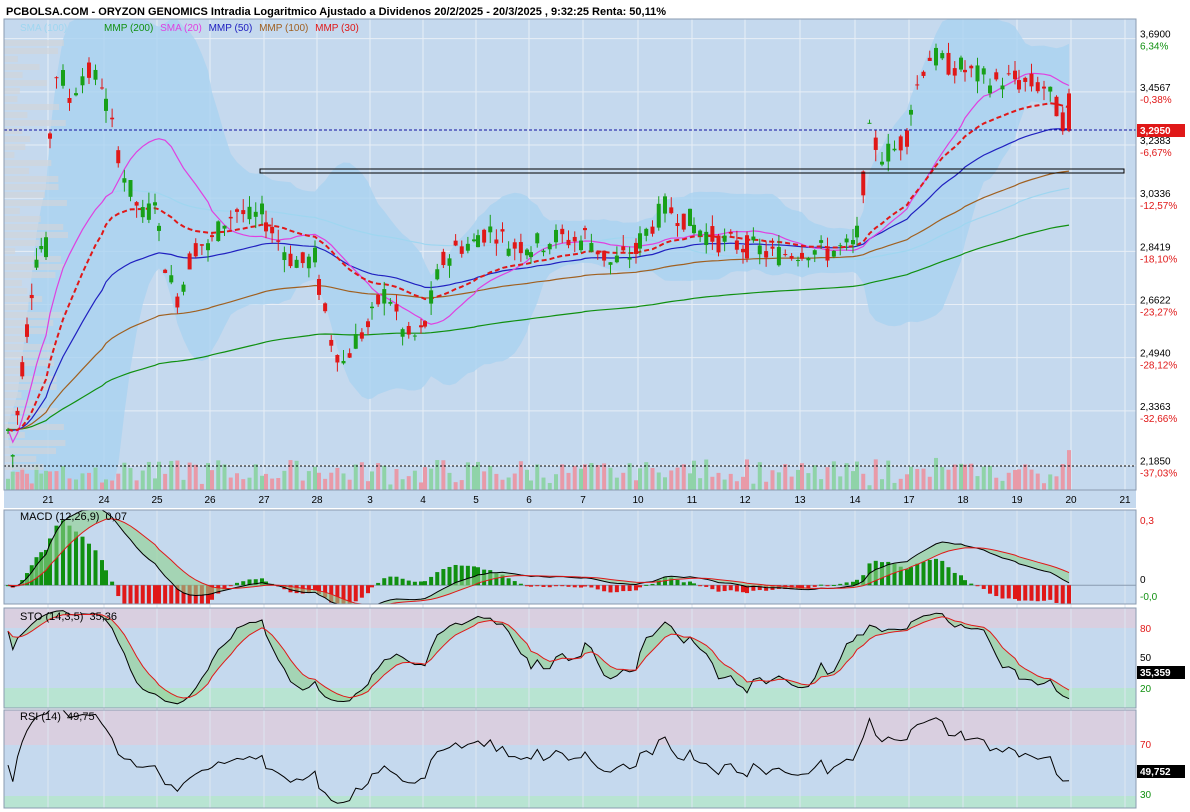  What do you see at coordinates (745, 500) in the screenshot?
I see `date-tick-label: 12` at bounding box center [745, 500].